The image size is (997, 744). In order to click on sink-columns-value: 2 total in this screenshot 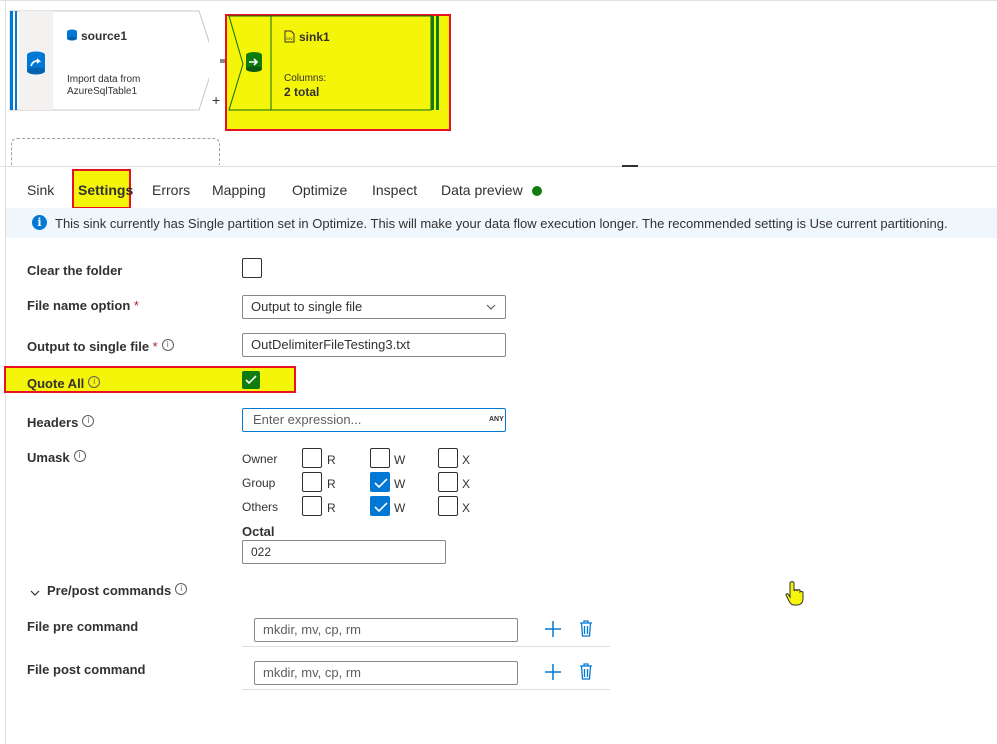, I will do `click(302, 92)`.